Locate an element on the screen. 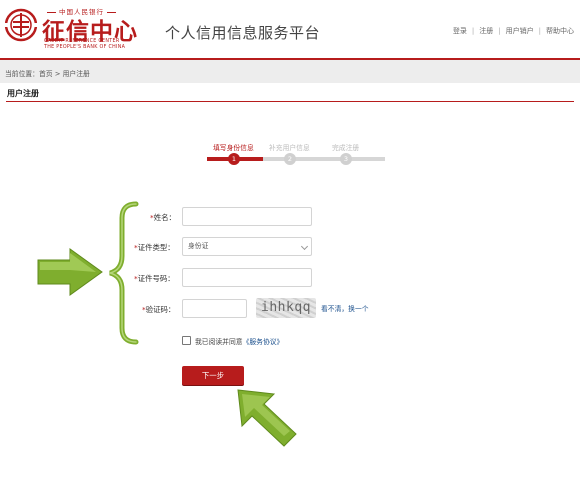  service-agreement-link: 《服务协议》 is located at coordinates (263, 342).